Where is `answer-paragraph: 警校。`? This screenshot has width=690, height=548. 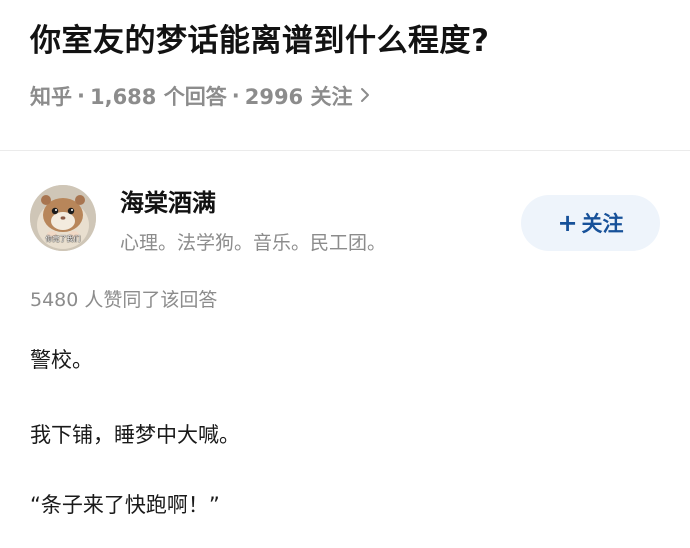
answer-paragraph: 警校。 is located at coordinates (61, 360).